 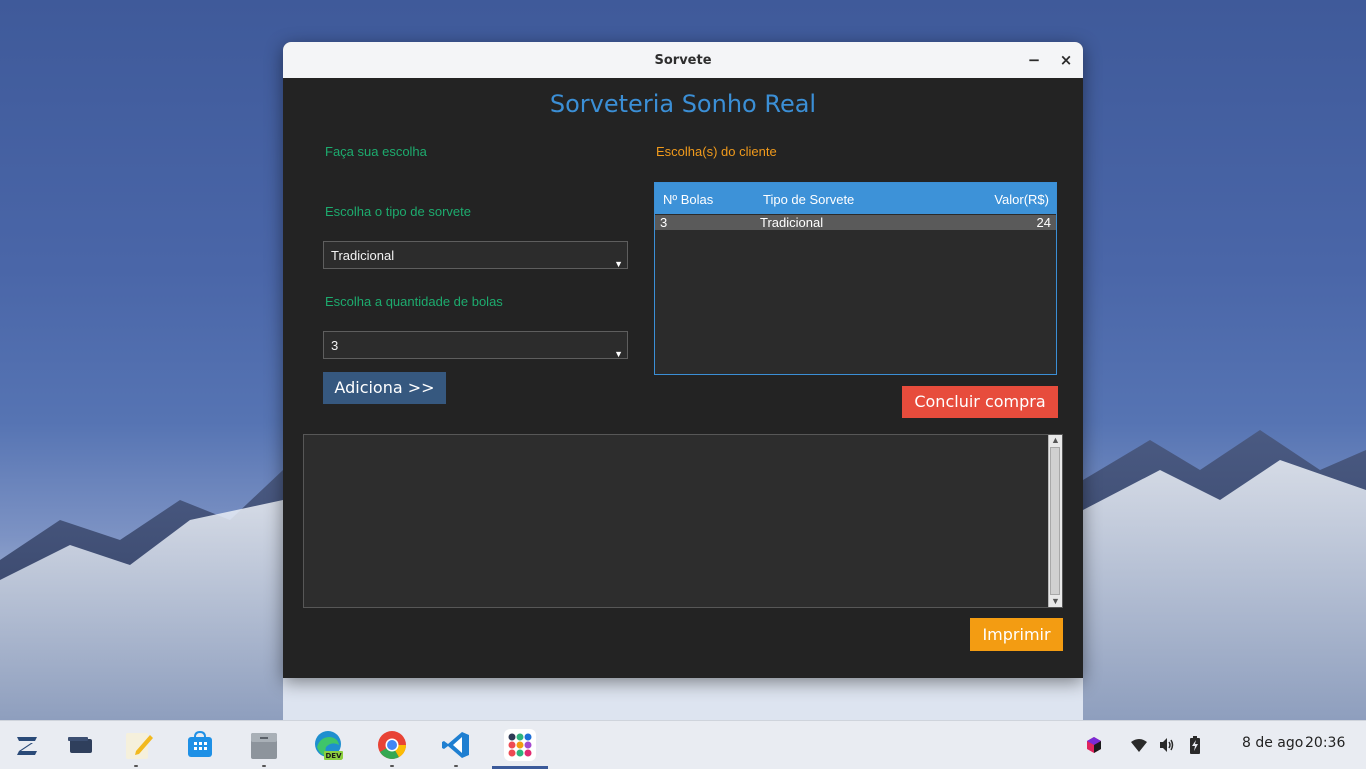 What do you see at coordinates (688, 199) in the screenshot?
I see `column-header-bolas: Nº Bolas` at bounding box center [688, 199].